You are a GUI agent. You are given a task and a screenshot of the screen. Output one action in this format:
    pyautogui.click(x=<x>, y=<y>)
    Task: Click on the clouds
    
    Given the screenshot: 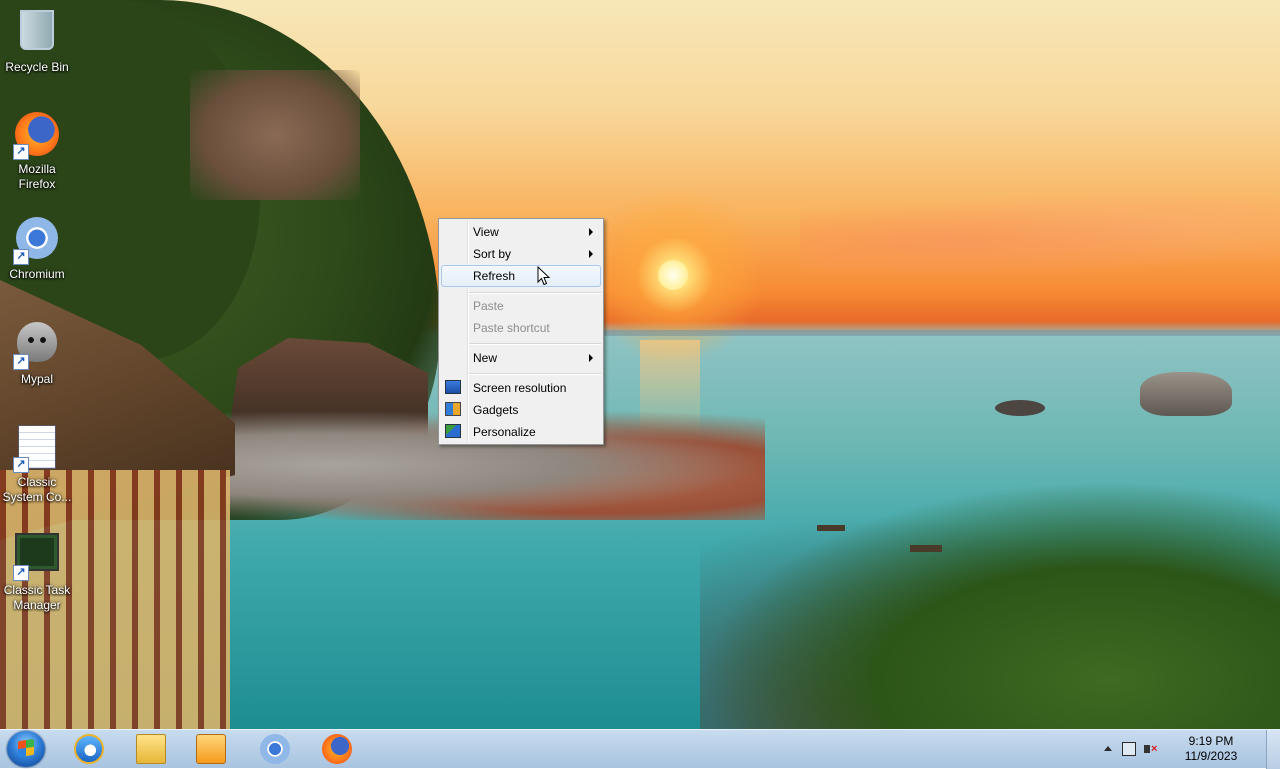 What is the action you would take?
    pyautogui.click(x=1040, y=235)
    